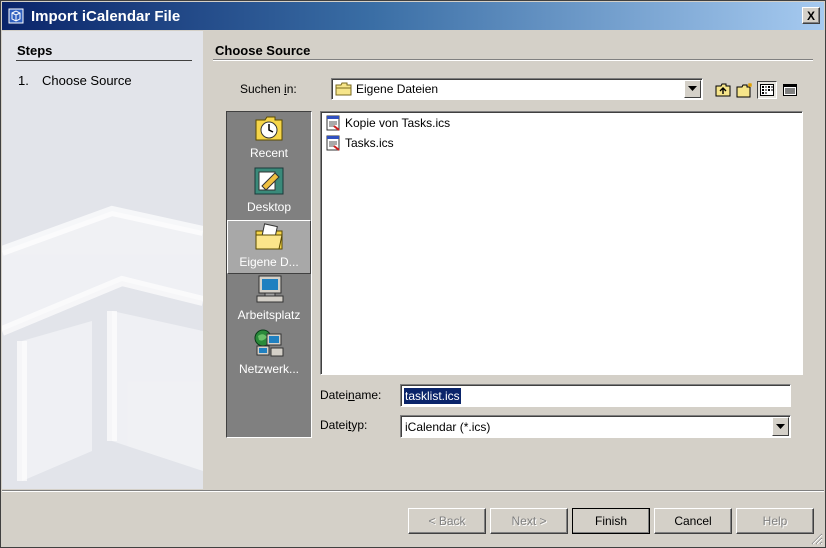 The height and width of the screenshot is (548, 826). What do you see at coordinates (513, 59) in the screenshot?
I see `title-divider` at bounding box center [513, 59].